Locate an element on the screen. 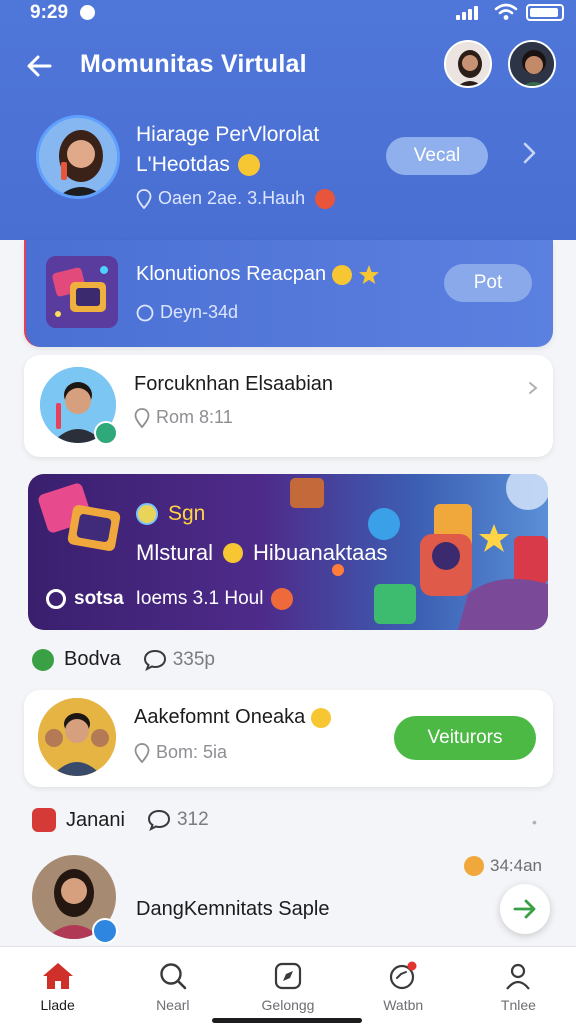 Image resolution: width=576 pixels, height=1024 pixels. banner-tag: Sgn is located at coordinates (170, 514).